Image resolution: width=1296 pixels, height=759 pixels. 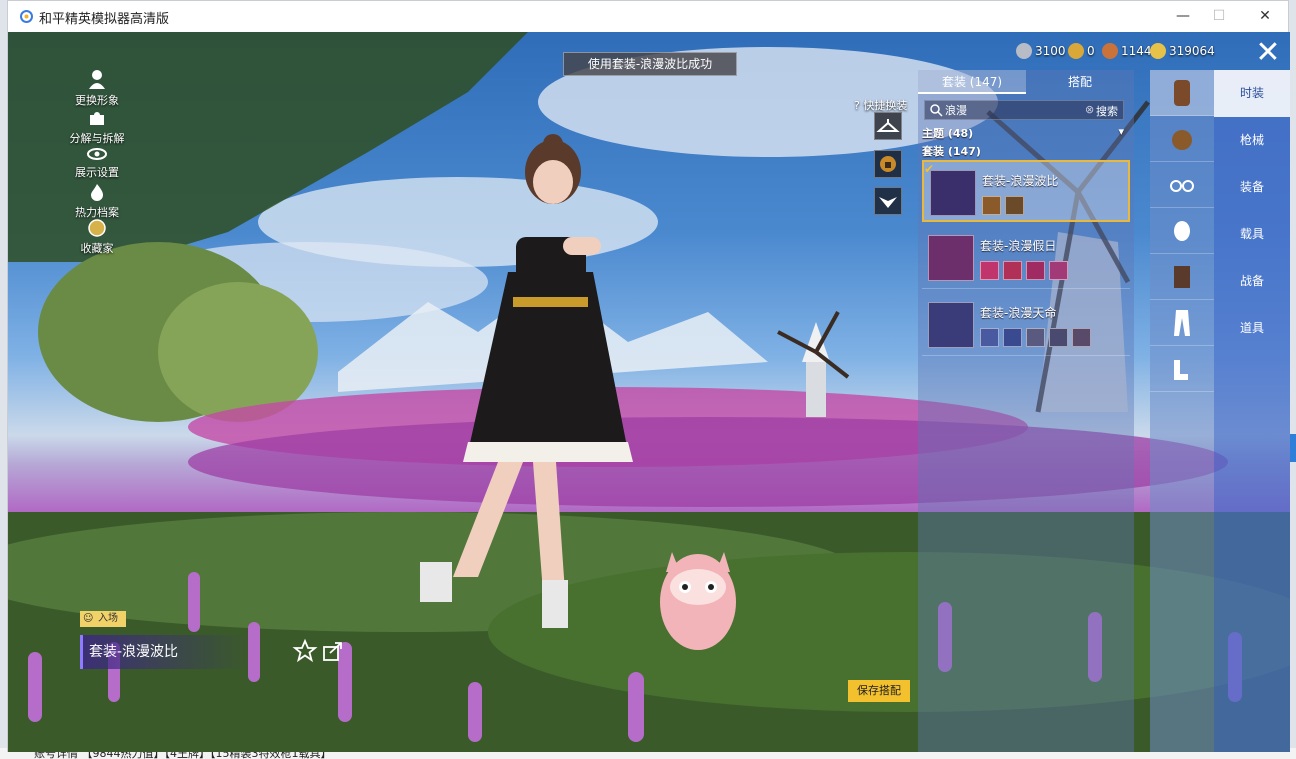 I want to click on category-mask, so click(x=1182, y=231).